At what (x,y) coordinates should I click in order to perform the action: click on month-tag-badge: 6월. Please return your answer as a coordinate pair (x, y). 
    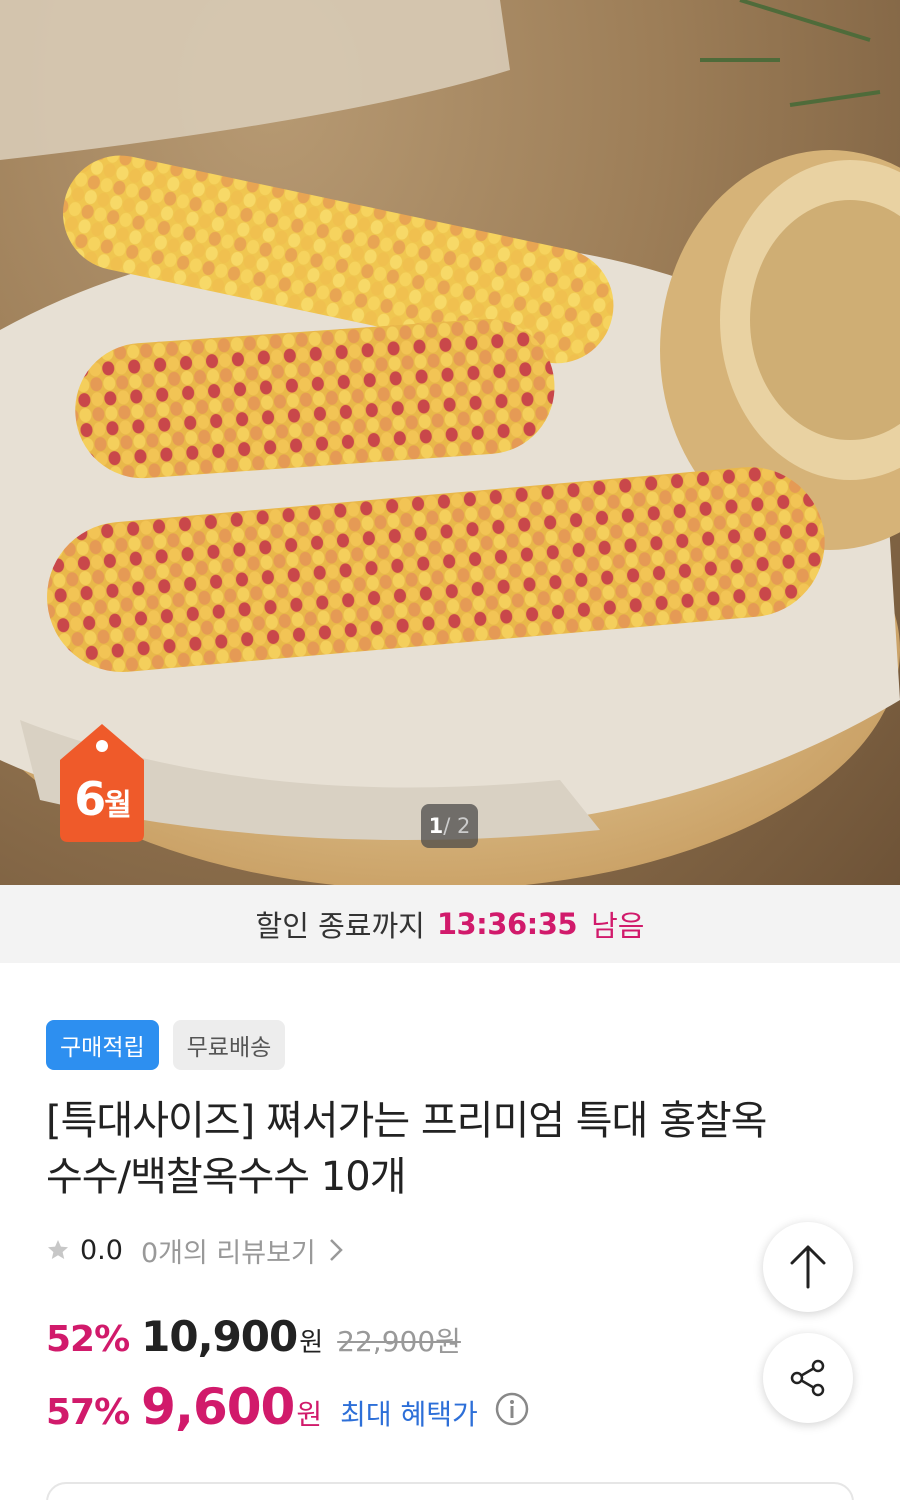
    Looking at the image, I should click on (102, 783).